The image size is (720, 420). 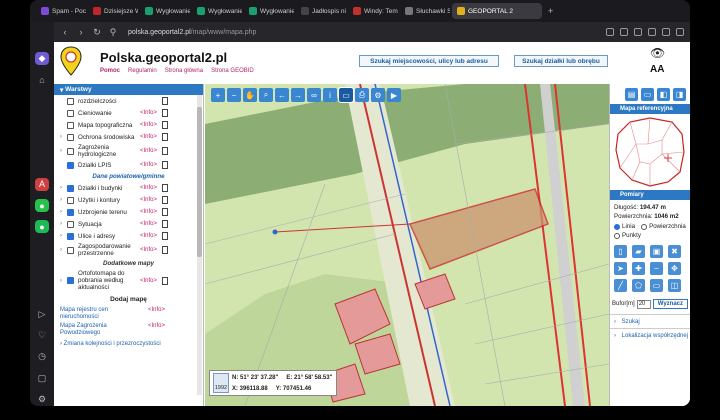 What do you see at coordinates (679, 94) in the screenshot?
I see `dock-right-icon: ◨` at bounding box center [679, 94].